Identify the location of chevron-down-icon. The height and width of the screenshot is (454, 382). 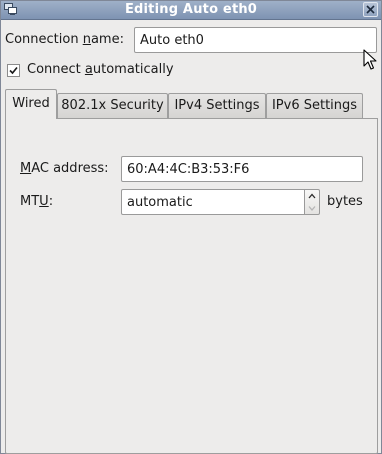
(312, 208).